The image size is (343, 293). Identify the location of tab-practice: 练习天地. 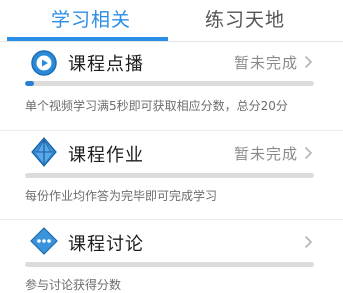
(245, 20).